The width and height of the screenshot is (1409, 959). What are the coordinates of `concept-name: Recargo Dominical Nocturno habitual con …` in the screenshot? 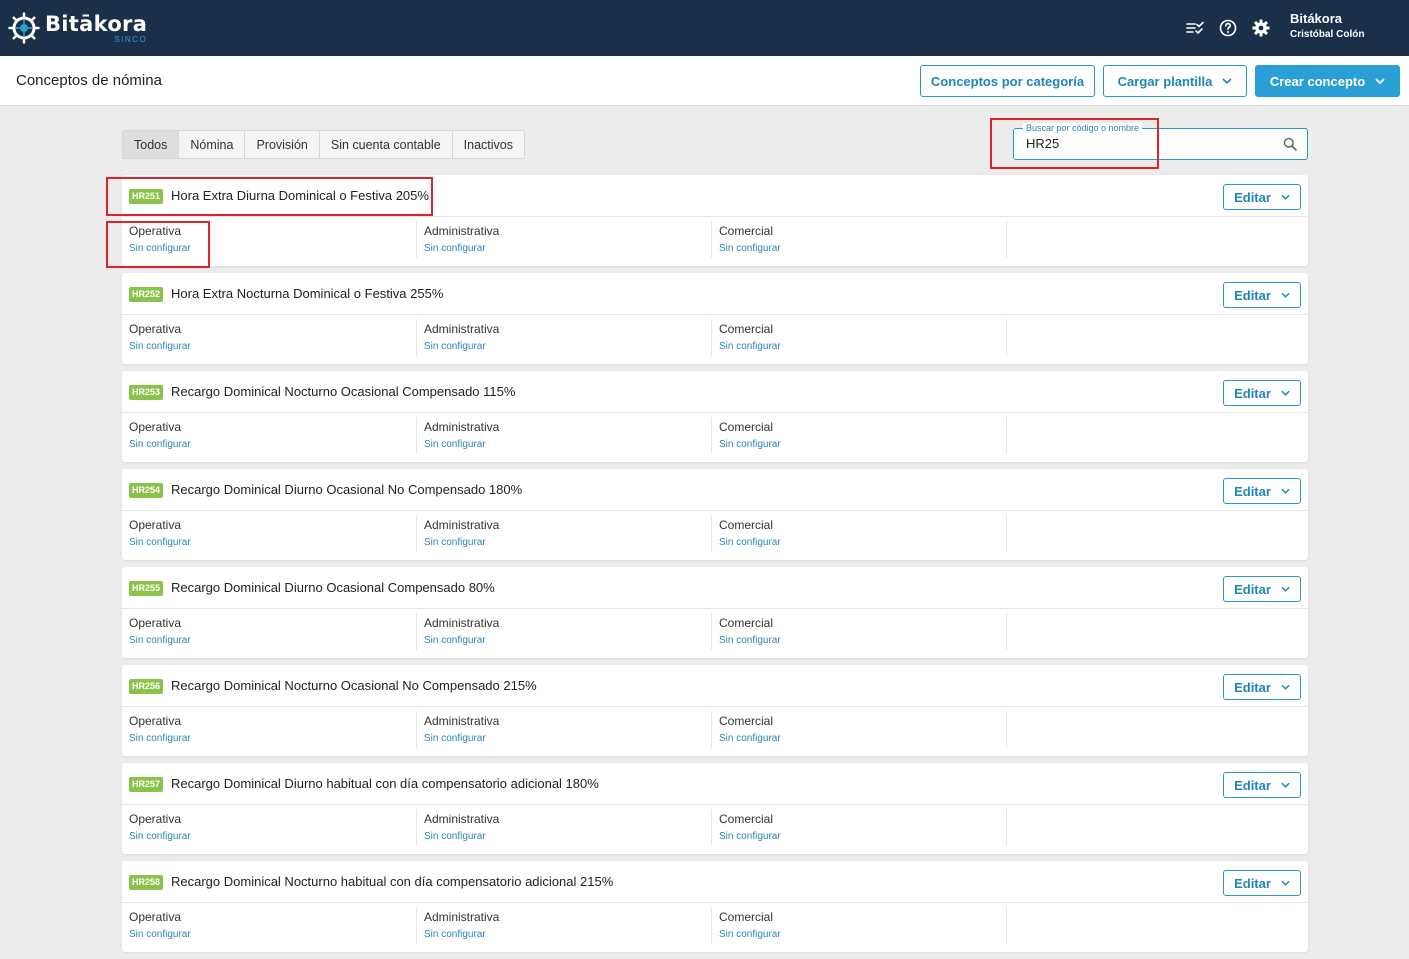 It's located at (392, 881).